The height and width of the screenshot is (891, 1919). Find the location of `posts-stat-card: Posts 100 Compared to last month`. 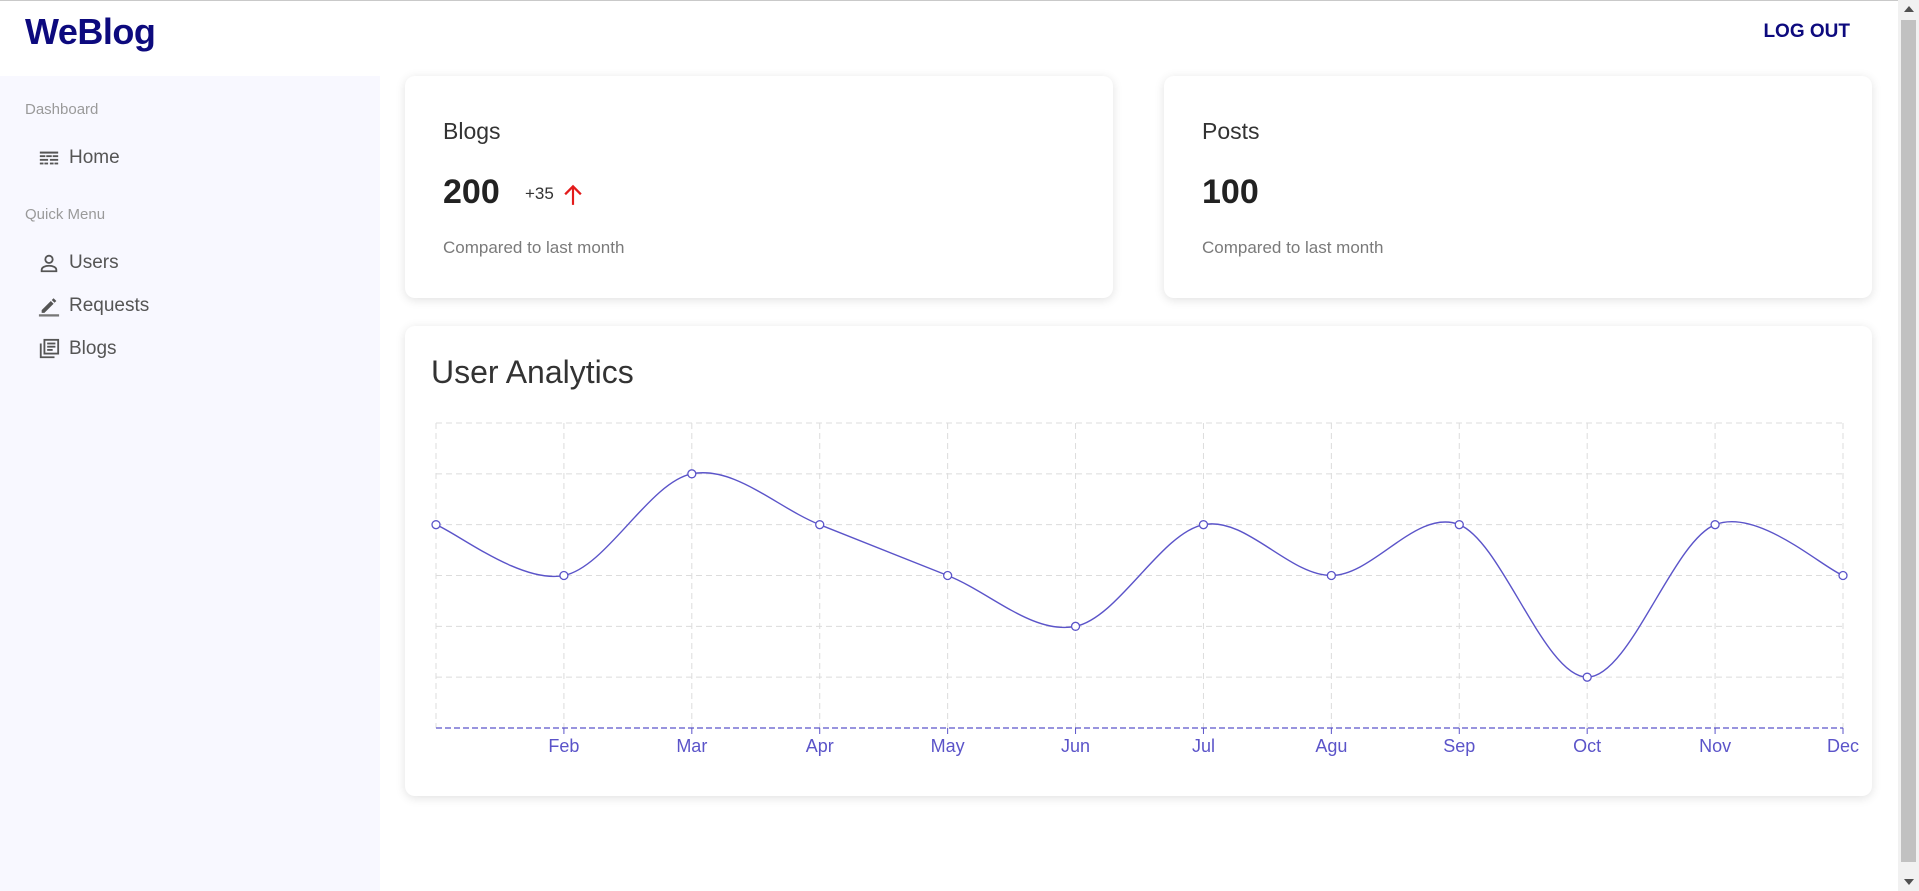

posts-stat-card: Posts 100 Compared to last month is located at coordinates (1518, 187).